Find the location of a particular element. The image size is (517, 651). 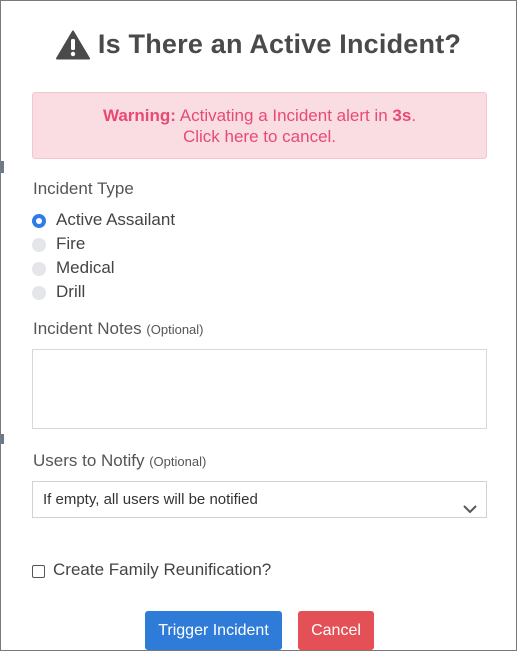

users-to-notify-select: If empty, all users will be notified is located at coordinates (259, 499).